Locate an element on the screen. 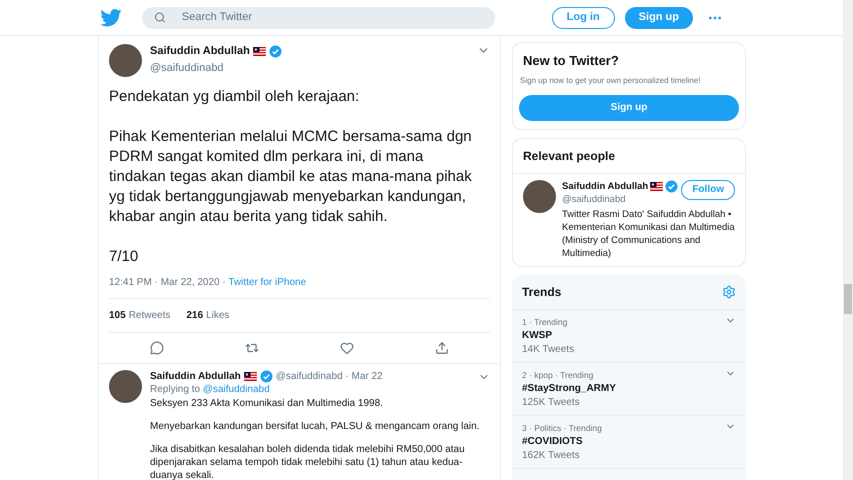  scrollbar-thumb is located at coordinates (848, 299).